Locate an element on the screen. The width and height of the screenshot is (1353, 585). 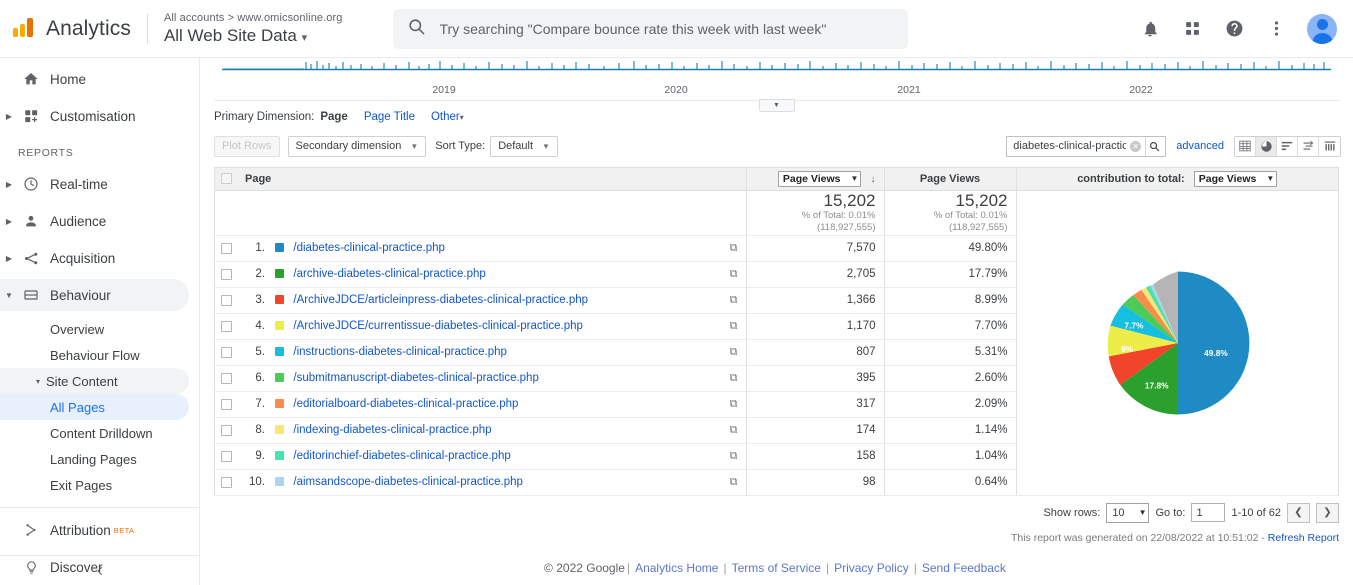
more-vertical-icon is located at coordinates (1276, 29).